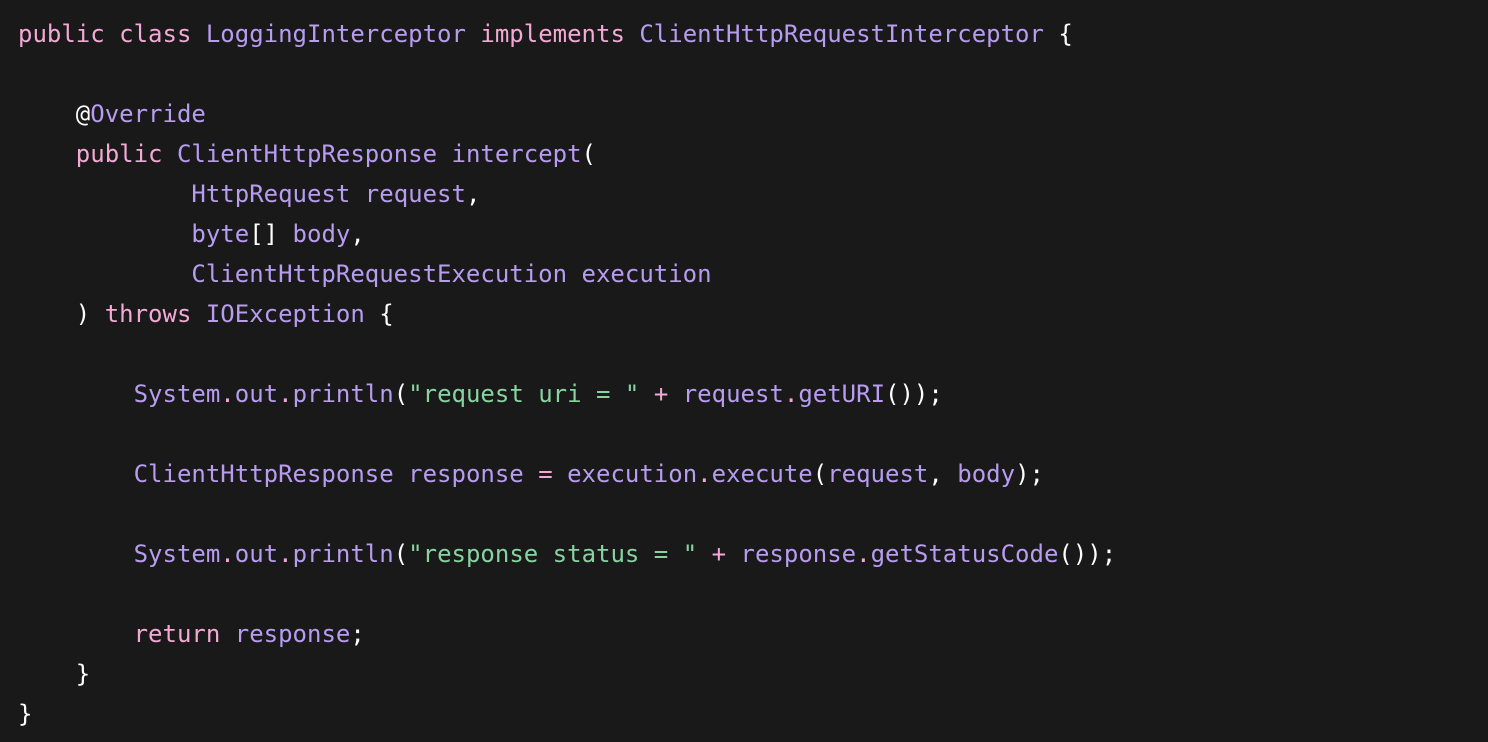 This screenshot has width=1488, height=742. Describe the element at coordinates (83, 314) in the screenshot. I see `code-token: )` at that location.